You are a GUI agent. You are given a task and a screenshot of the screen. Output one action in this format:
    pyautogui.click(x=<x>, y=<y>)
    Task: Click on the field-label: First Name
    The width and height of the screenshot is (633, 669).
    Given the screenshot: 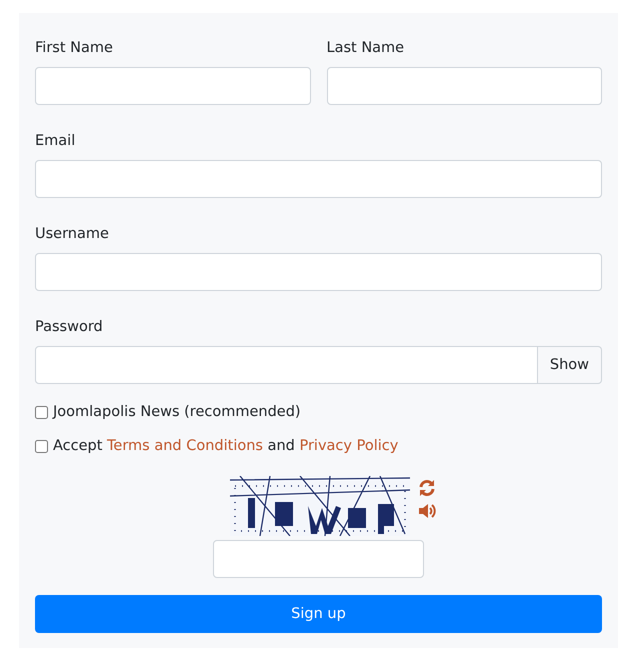 What is the action you would take?
    pyautogui.click(x=74, y=48)
    